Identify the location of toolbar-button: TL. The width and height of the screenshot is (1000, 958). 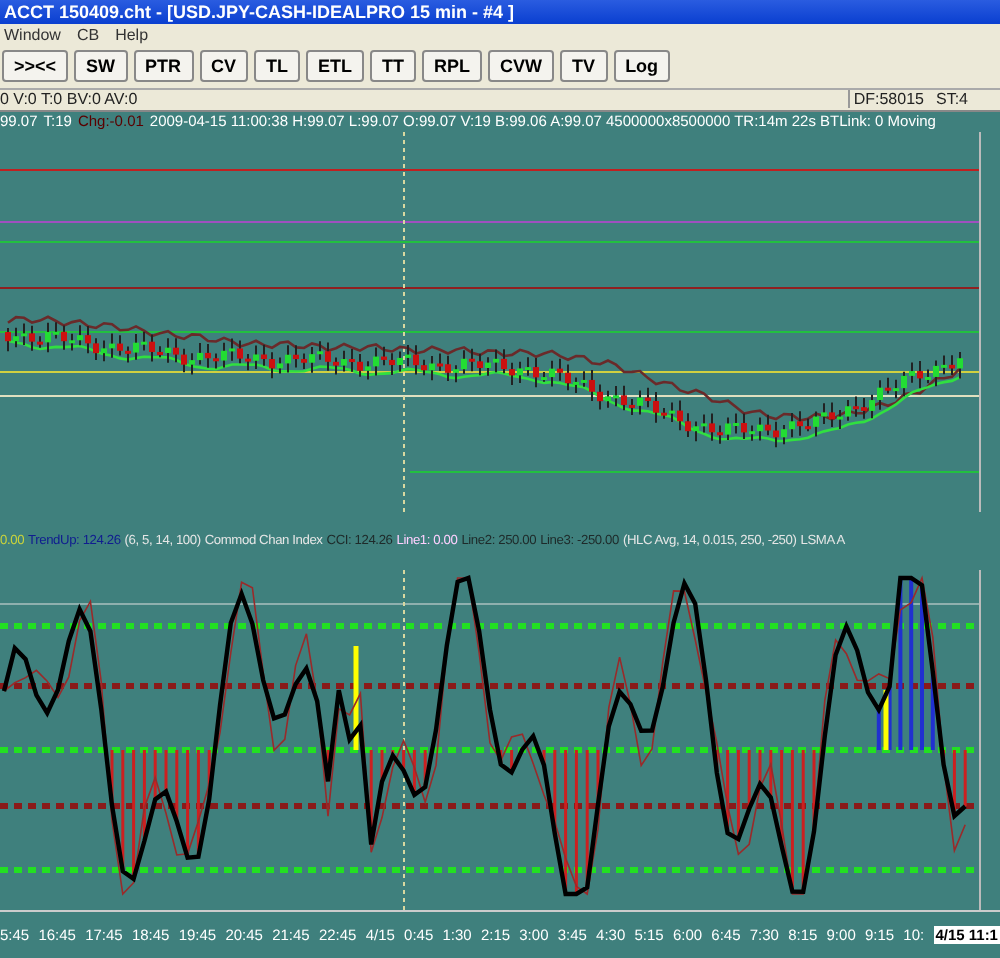
(277, 66).